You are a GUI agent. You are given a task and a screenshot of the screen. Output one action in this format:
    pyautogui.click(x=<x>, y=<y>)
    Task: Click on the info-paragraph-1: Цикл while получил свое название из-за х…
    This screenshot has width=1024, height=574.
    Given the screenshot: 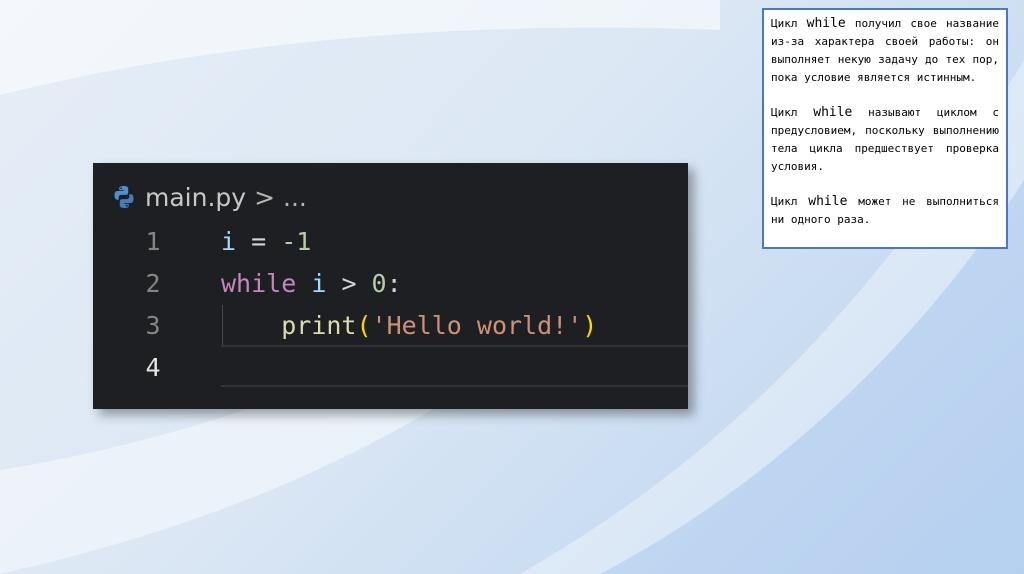 What is the action you would take?
    pyautogui.click(x=885, y=51)
    